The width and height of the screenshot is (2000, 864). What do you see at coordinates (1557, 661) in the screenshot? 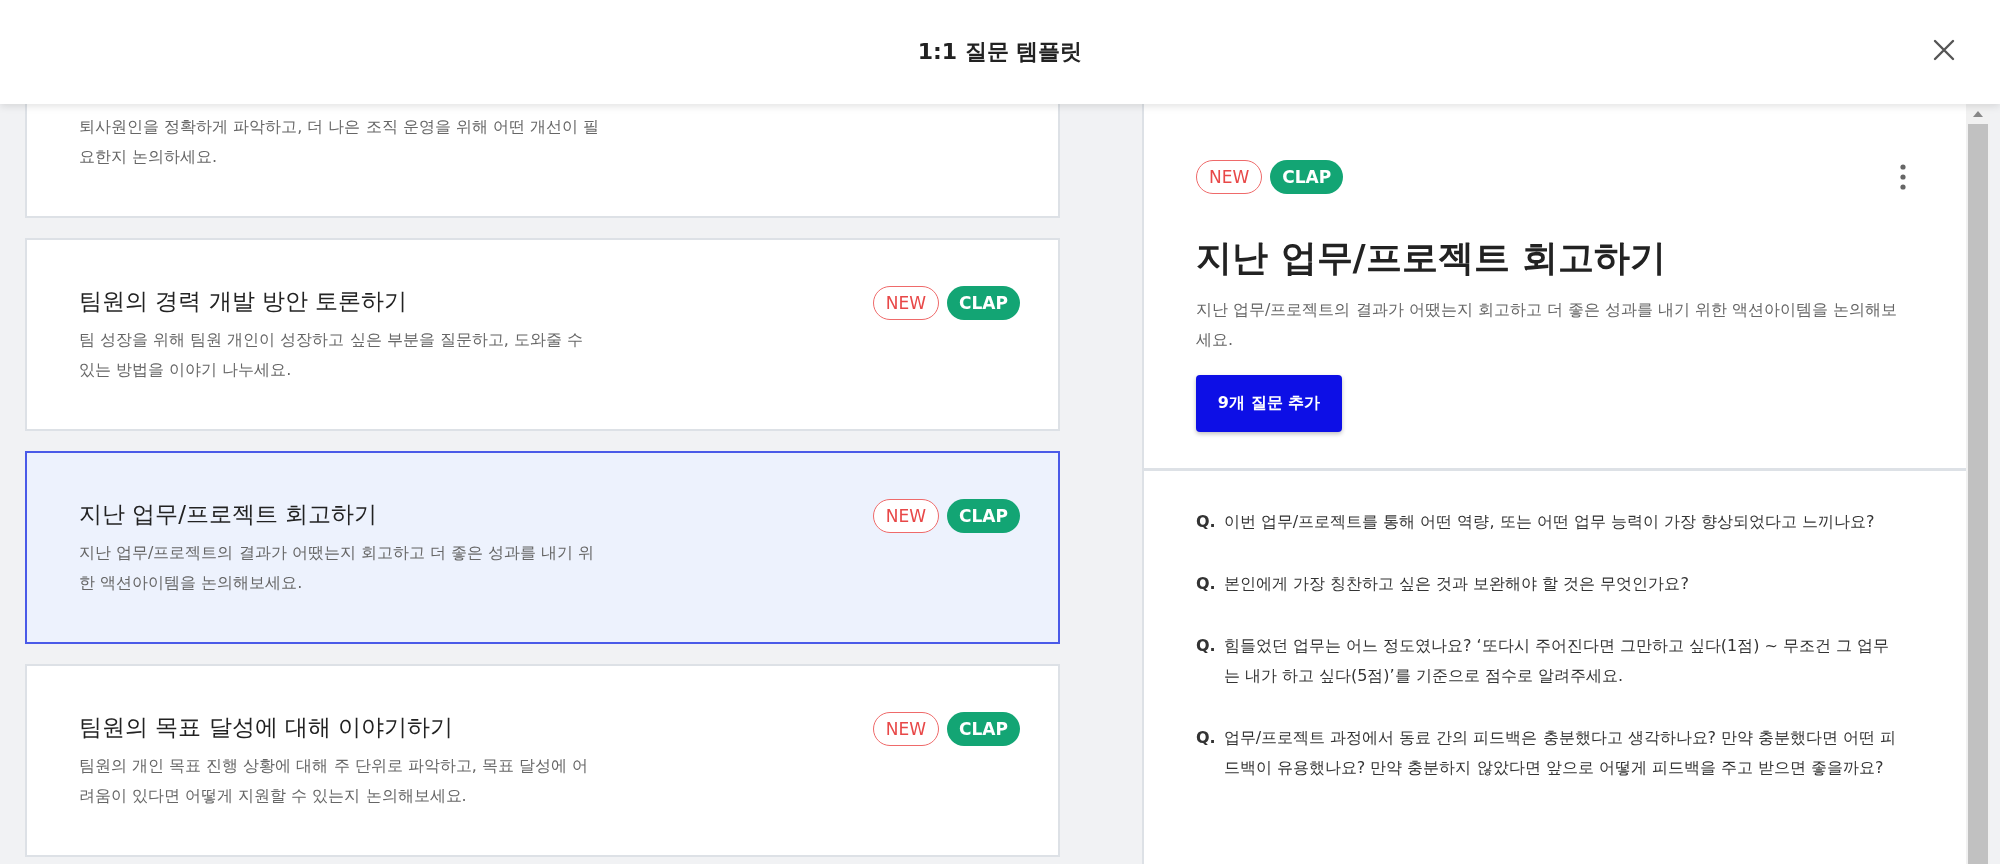
I see `question-text: 힘들었던 업무는 어느 정도였나요? ‘또다시 주어진다면 그만하고 싶다(1점) ~ 무조건 그 업무는 내가 하고 싶다(5점)’를 기준으로 점수로 알려주세요.` at bounding box center [1557, 661].